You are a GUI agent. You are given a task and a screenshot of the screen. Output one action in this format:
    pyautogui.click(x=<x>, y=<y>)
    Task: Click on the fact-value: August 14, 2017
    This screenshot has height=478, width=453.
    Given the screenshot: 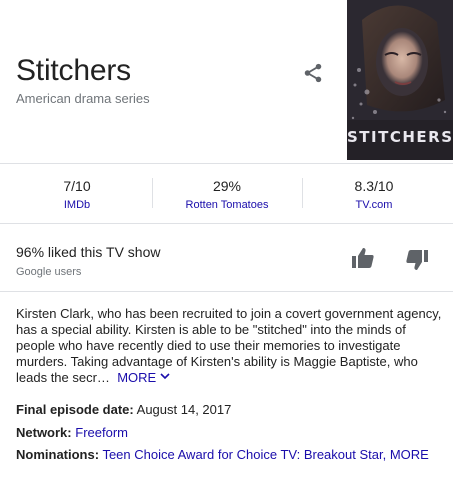 What is the action you would take?
    pyautogui.click(x=184, y=409)
    